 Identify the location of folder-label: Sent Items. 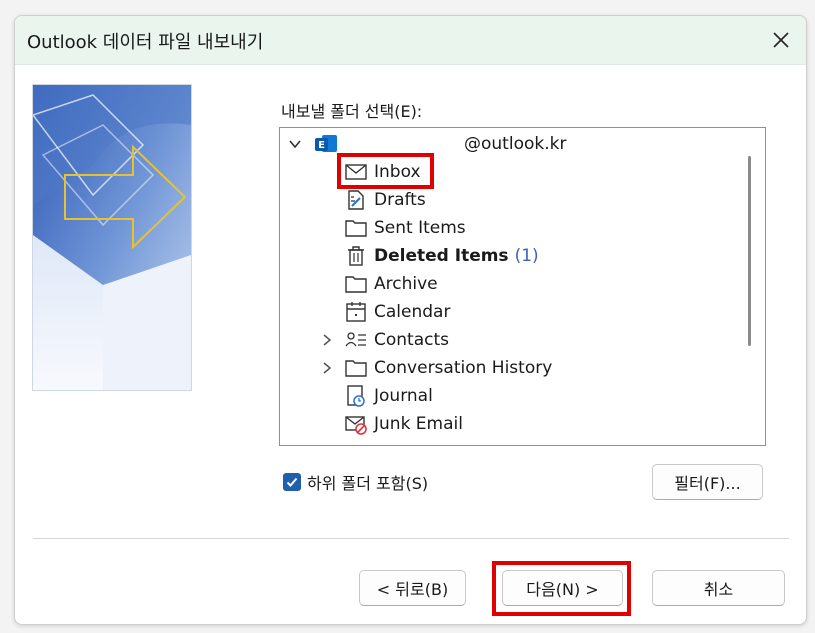
(420, 228).